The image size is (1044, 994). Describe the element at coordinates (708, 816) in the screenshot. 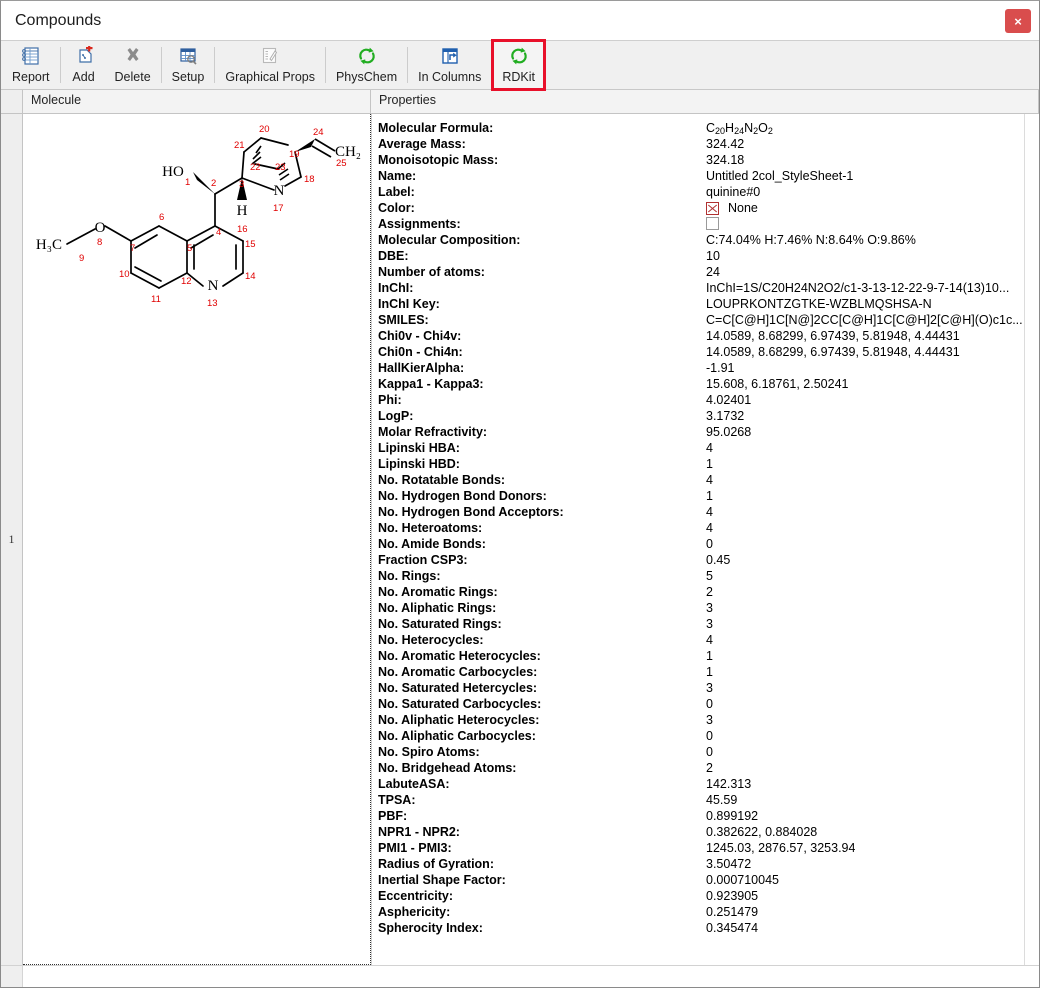

I see `property-row: PBF: 0.899192` at that location.